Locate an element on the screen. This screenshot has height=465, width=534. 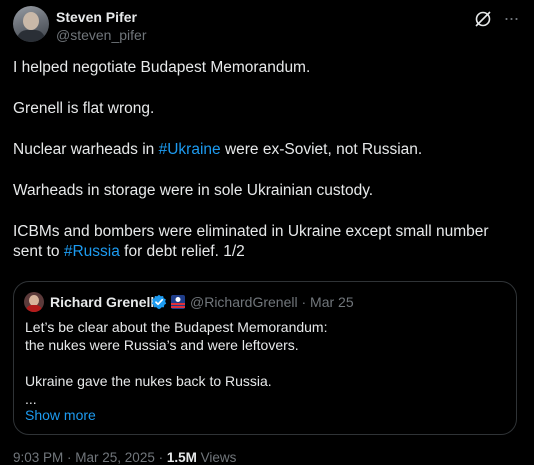
verified-icon is located at coordinates (159, 301).